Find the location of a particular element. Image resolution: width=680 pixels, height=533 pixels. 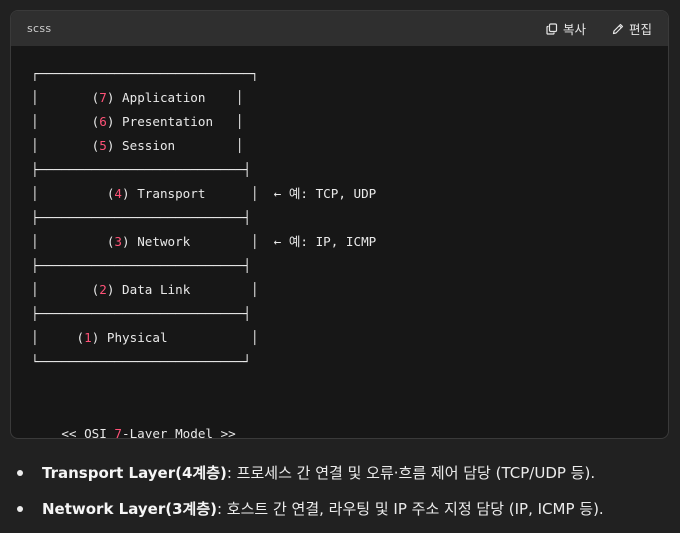

code-text-token: └───────────────────────────┘ is located at coordinates (141, 361).